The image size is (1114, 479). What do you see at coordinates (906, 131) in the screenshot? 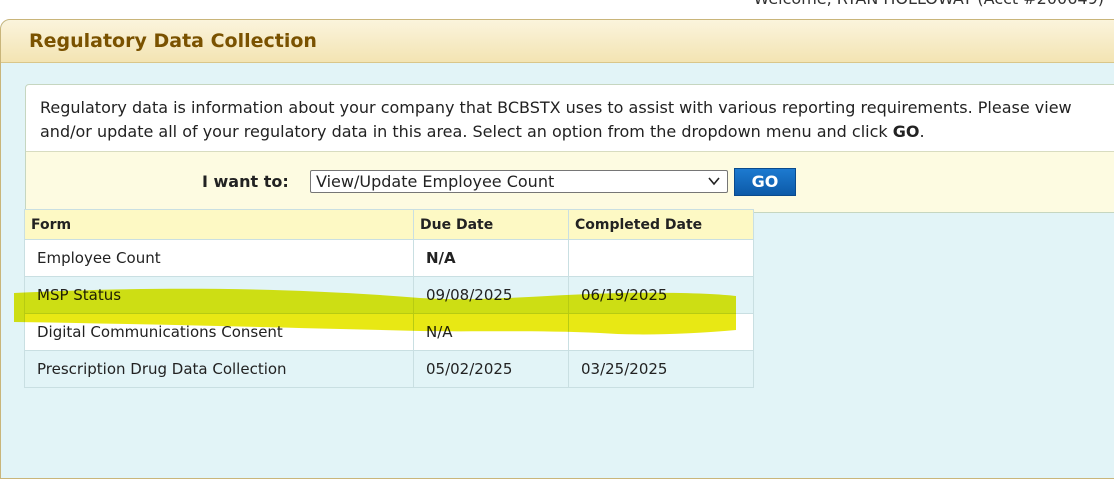
I see `intro-text-bold: GO` at bounding box center [906, 131].